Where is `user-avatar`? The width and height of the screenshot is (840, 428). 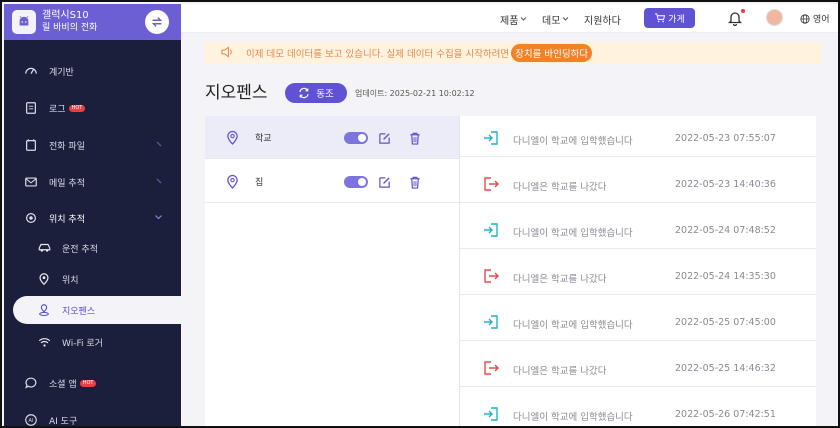
user-avatar is located at coordinates (774, 17).